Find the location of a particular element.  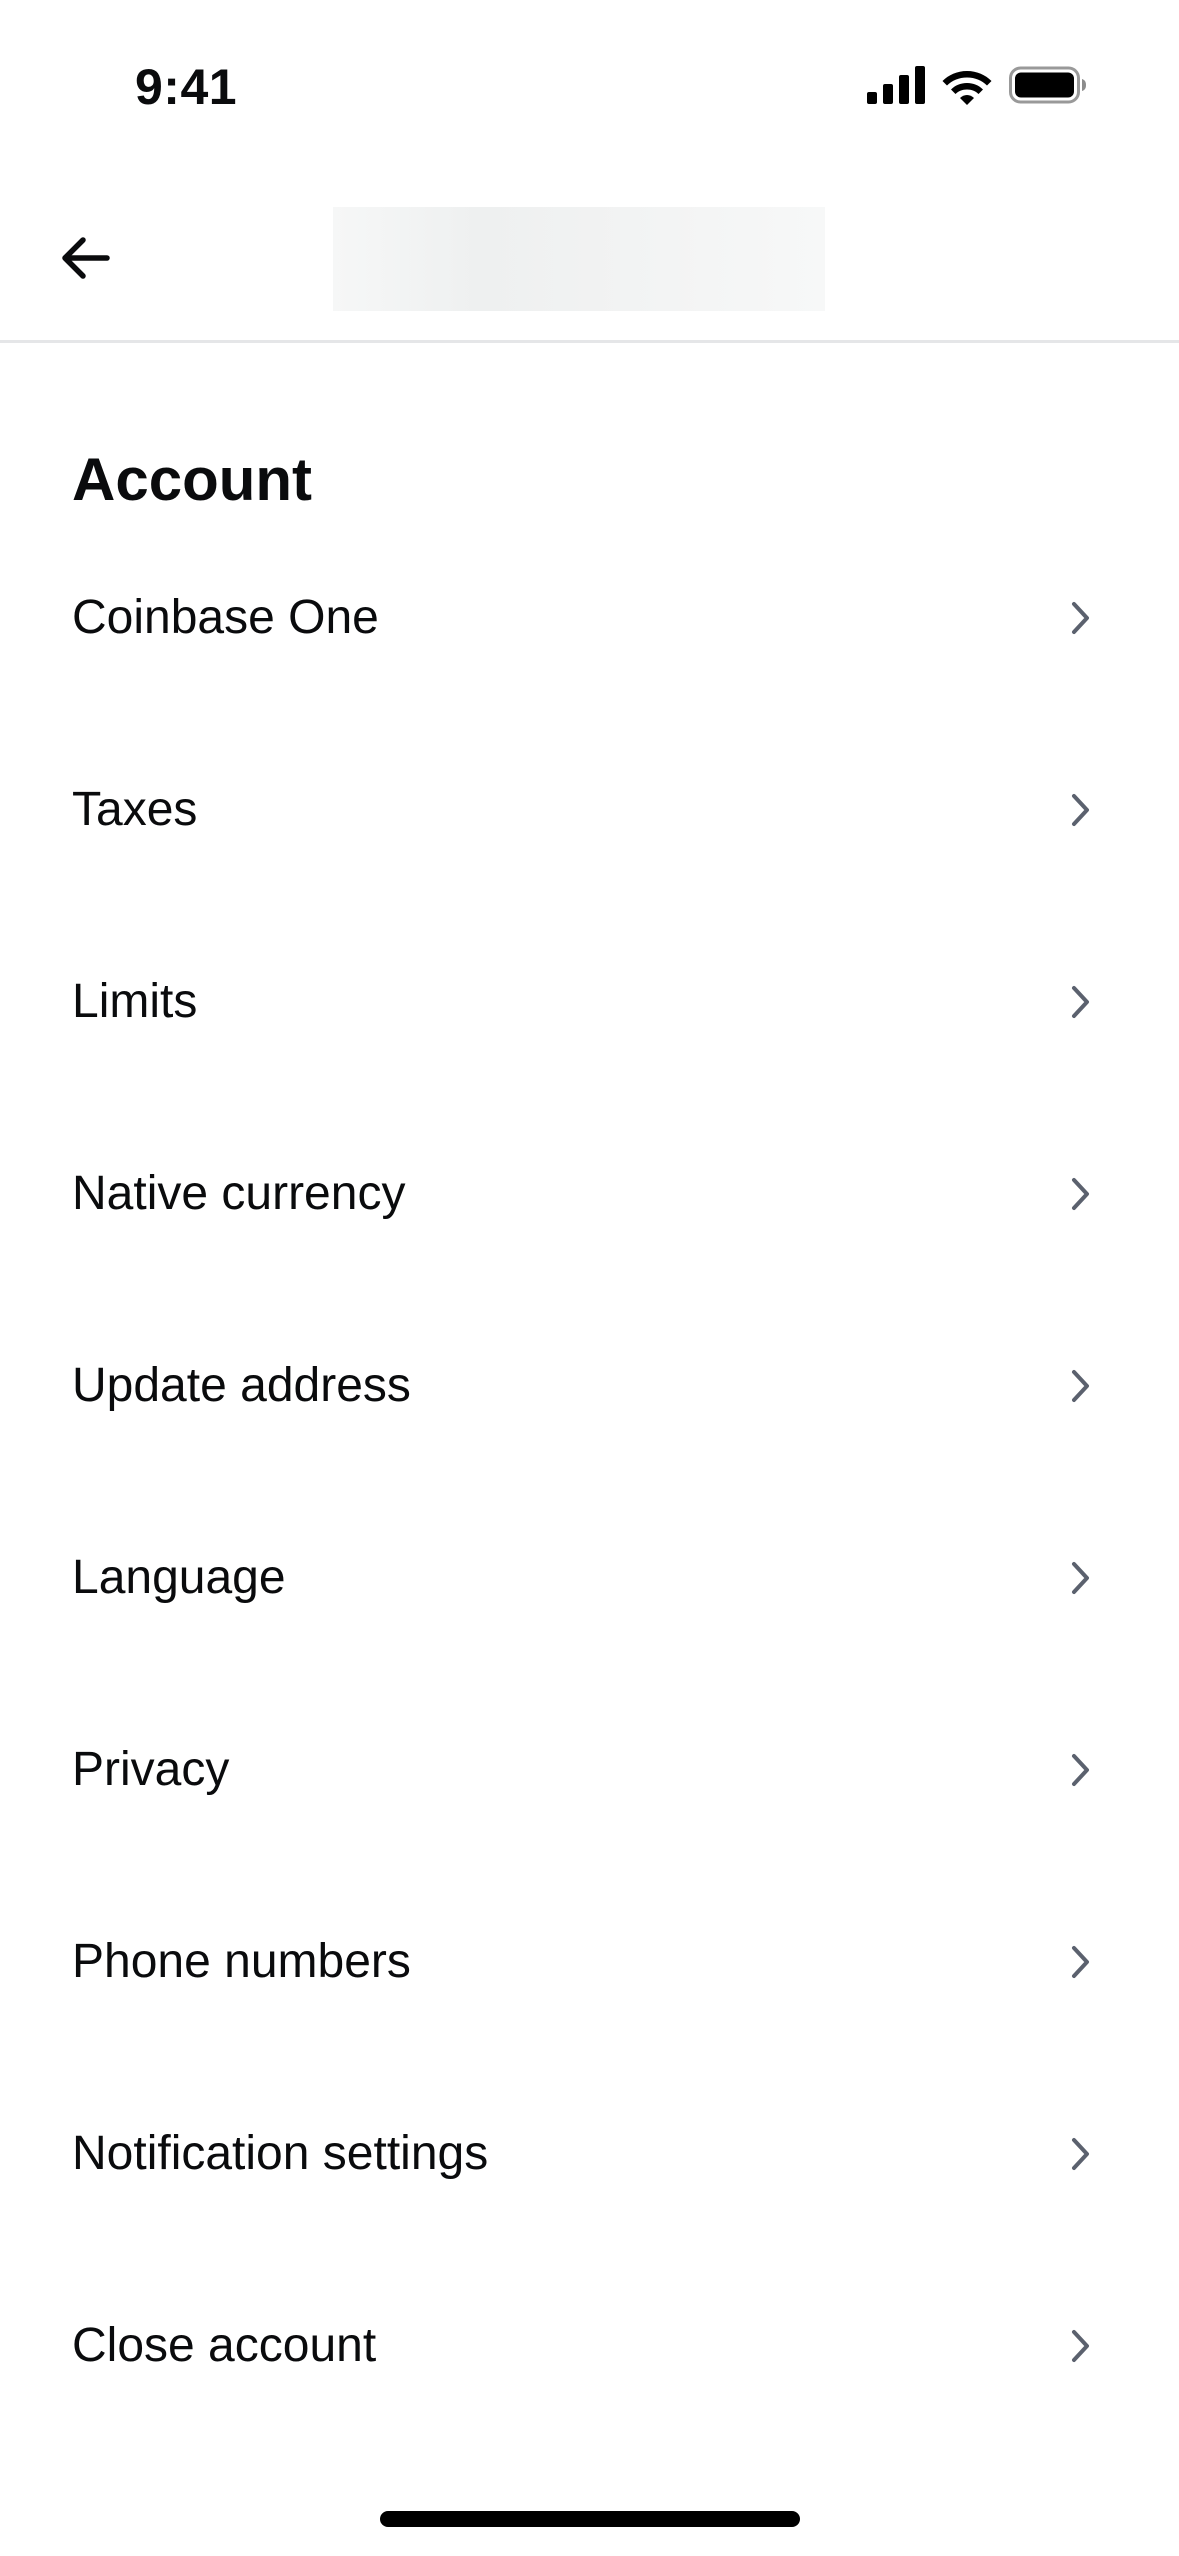

wifi-icon is located at coordinates (967, 87).